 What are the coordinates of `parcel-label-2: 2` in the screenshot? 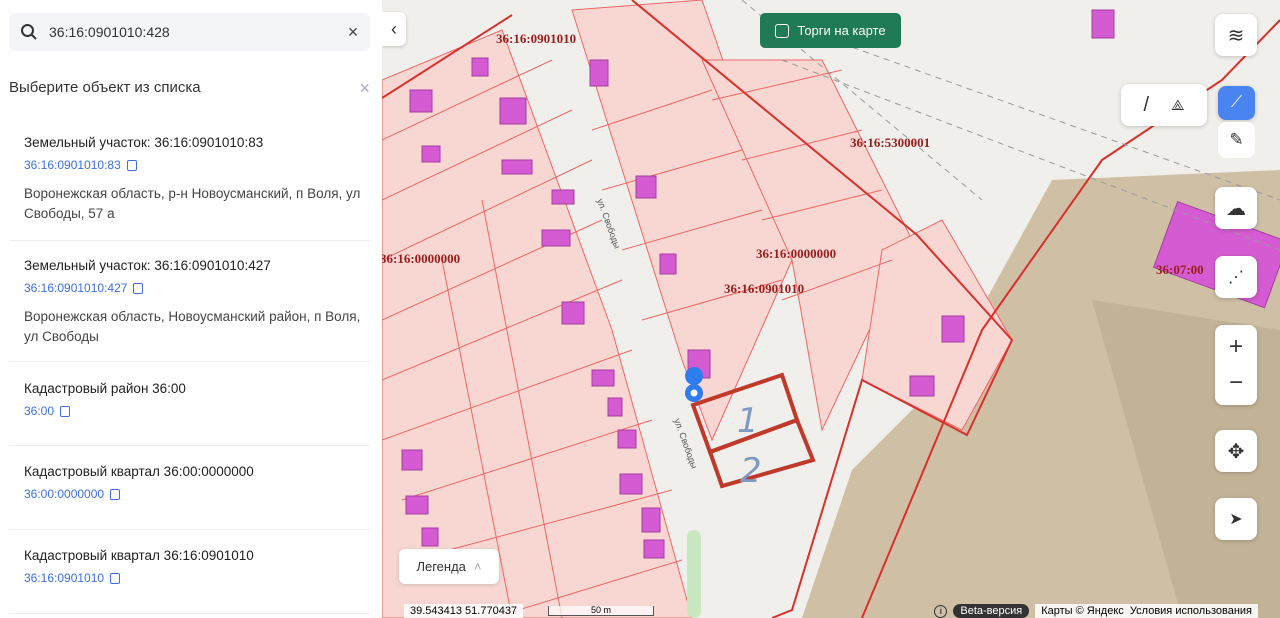 It's located at (751, 471).